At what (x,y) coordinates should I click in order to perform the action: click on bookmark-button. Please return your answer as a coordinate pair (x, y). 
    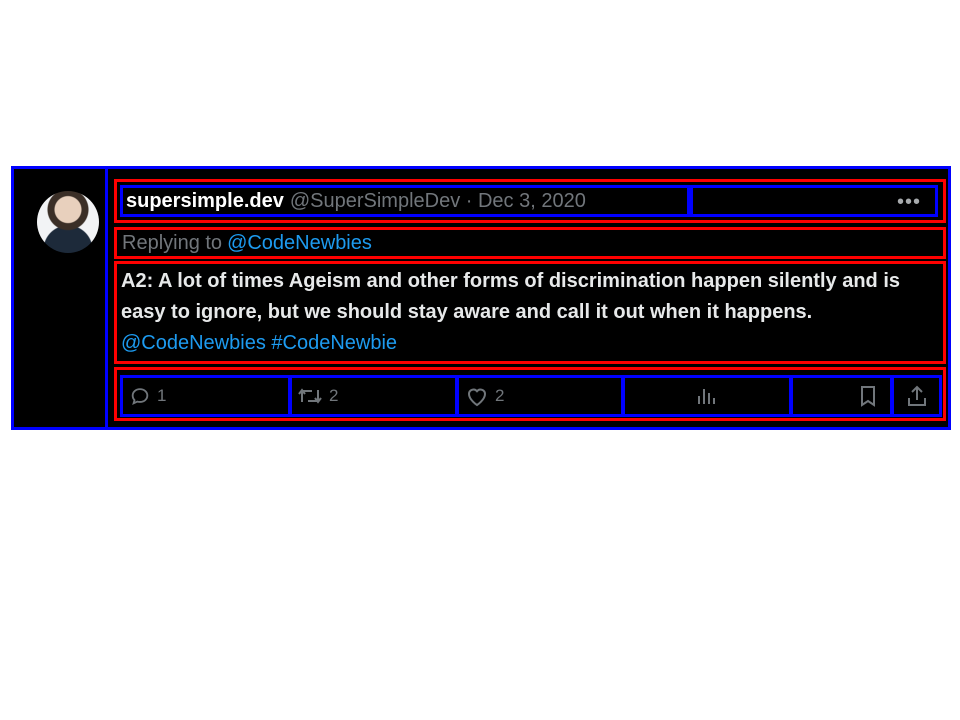
    Looking at the image, I should click on (841, 396).